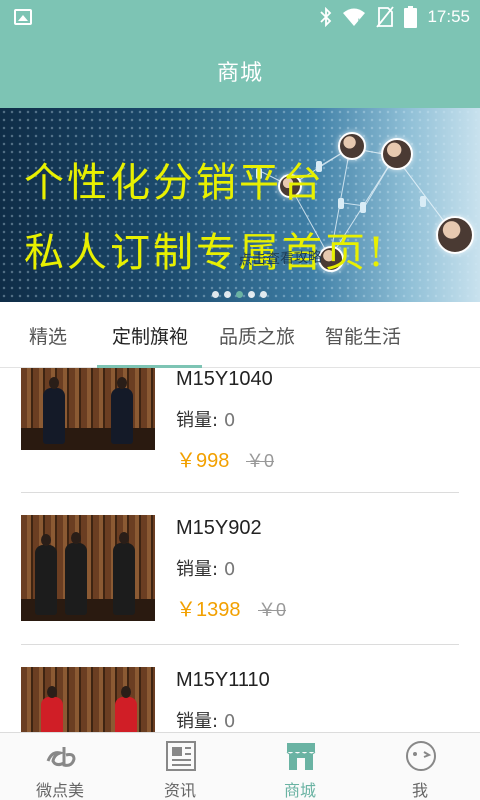  I want to click on banner-hint: 点击查看攻略, so click(280, 259).